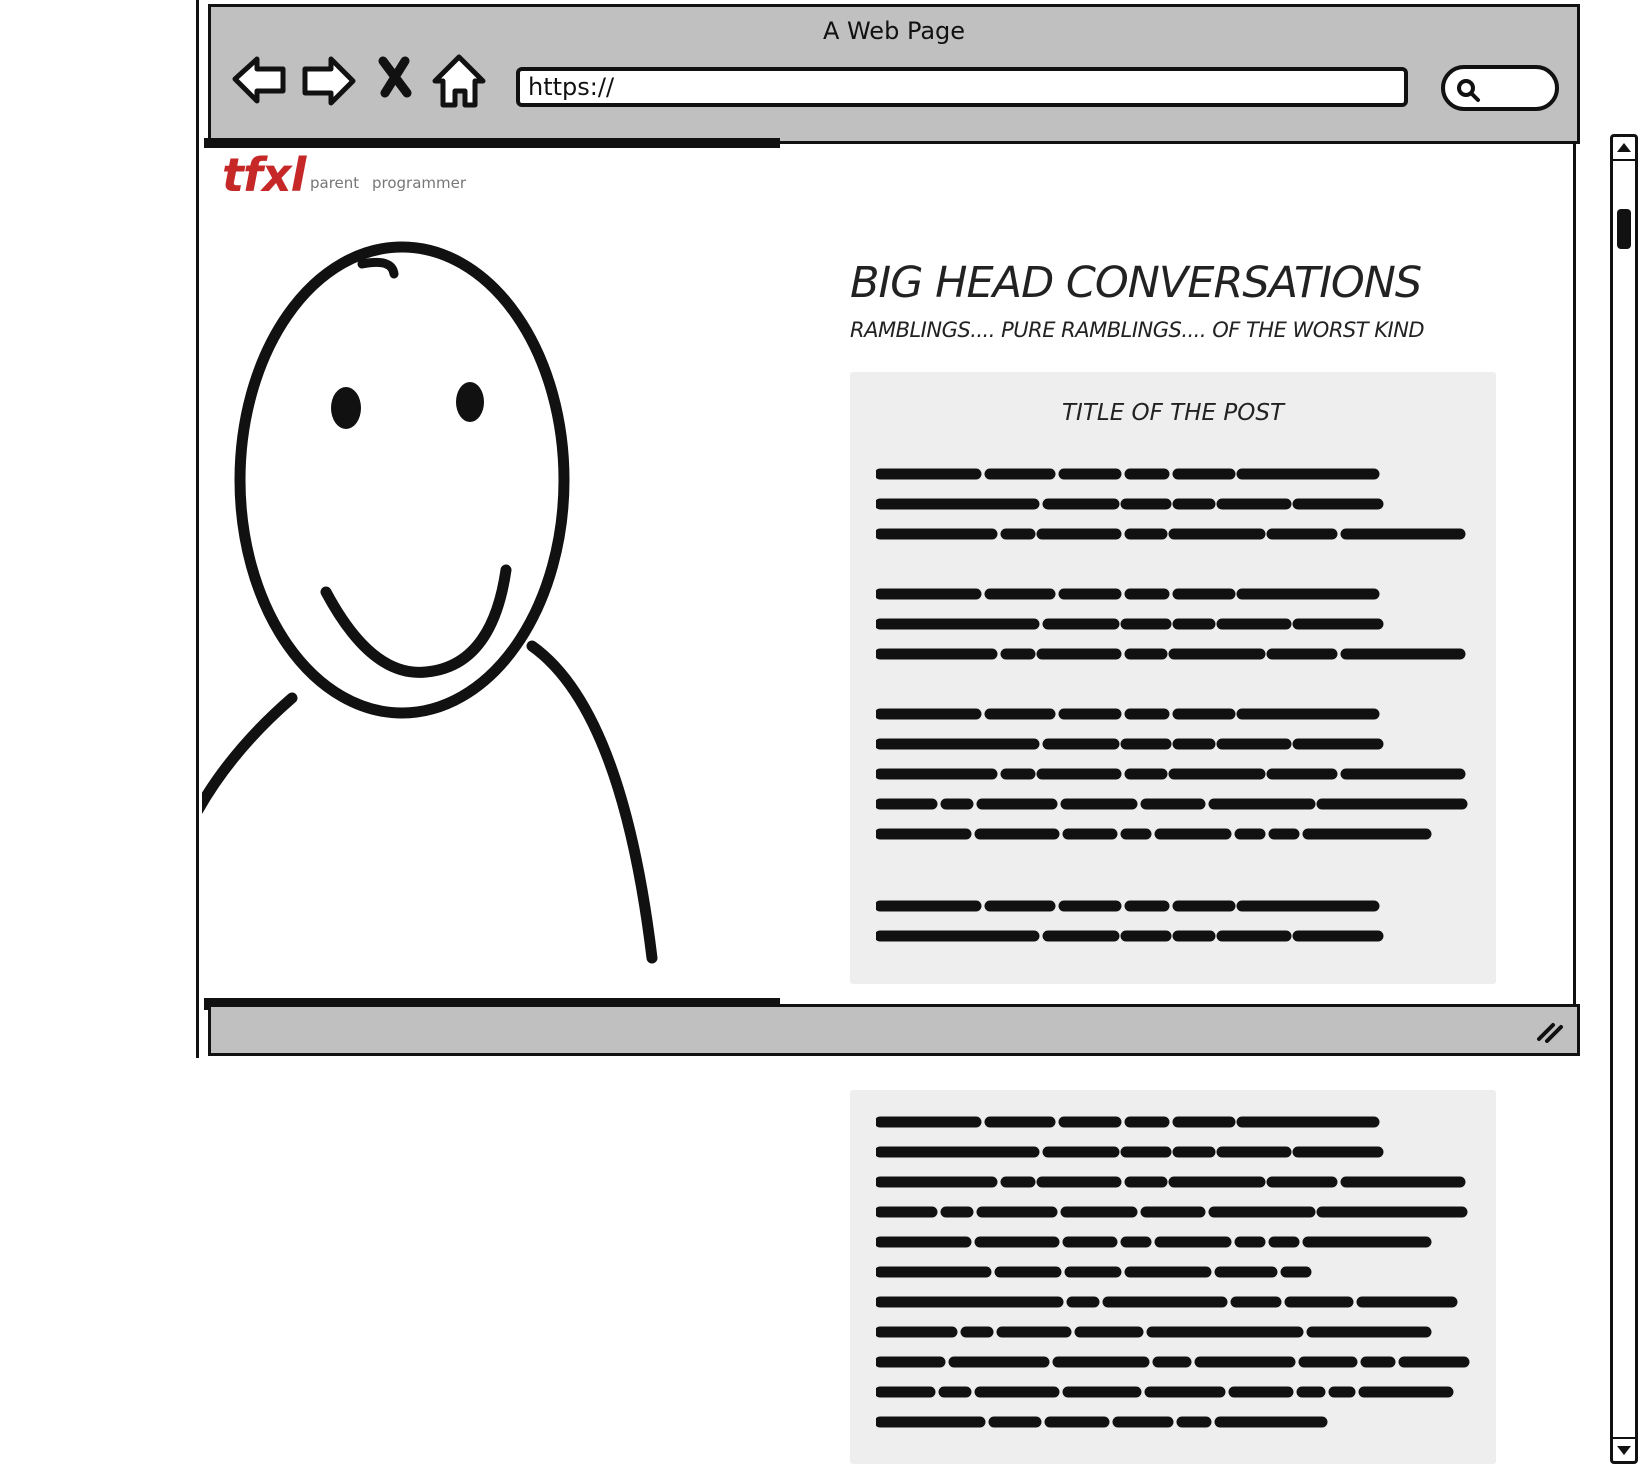 Image resolution: width=1640 pixels, height=1466 pixels. I want to click on scroll-down-button, so click(1624, 1449).